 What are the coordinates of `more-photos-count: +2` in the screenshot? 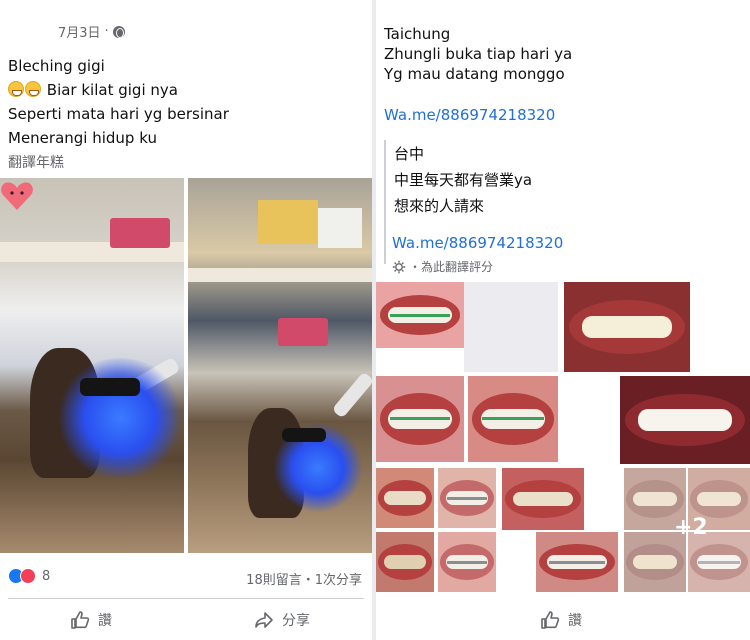 It's located at (691, 527).